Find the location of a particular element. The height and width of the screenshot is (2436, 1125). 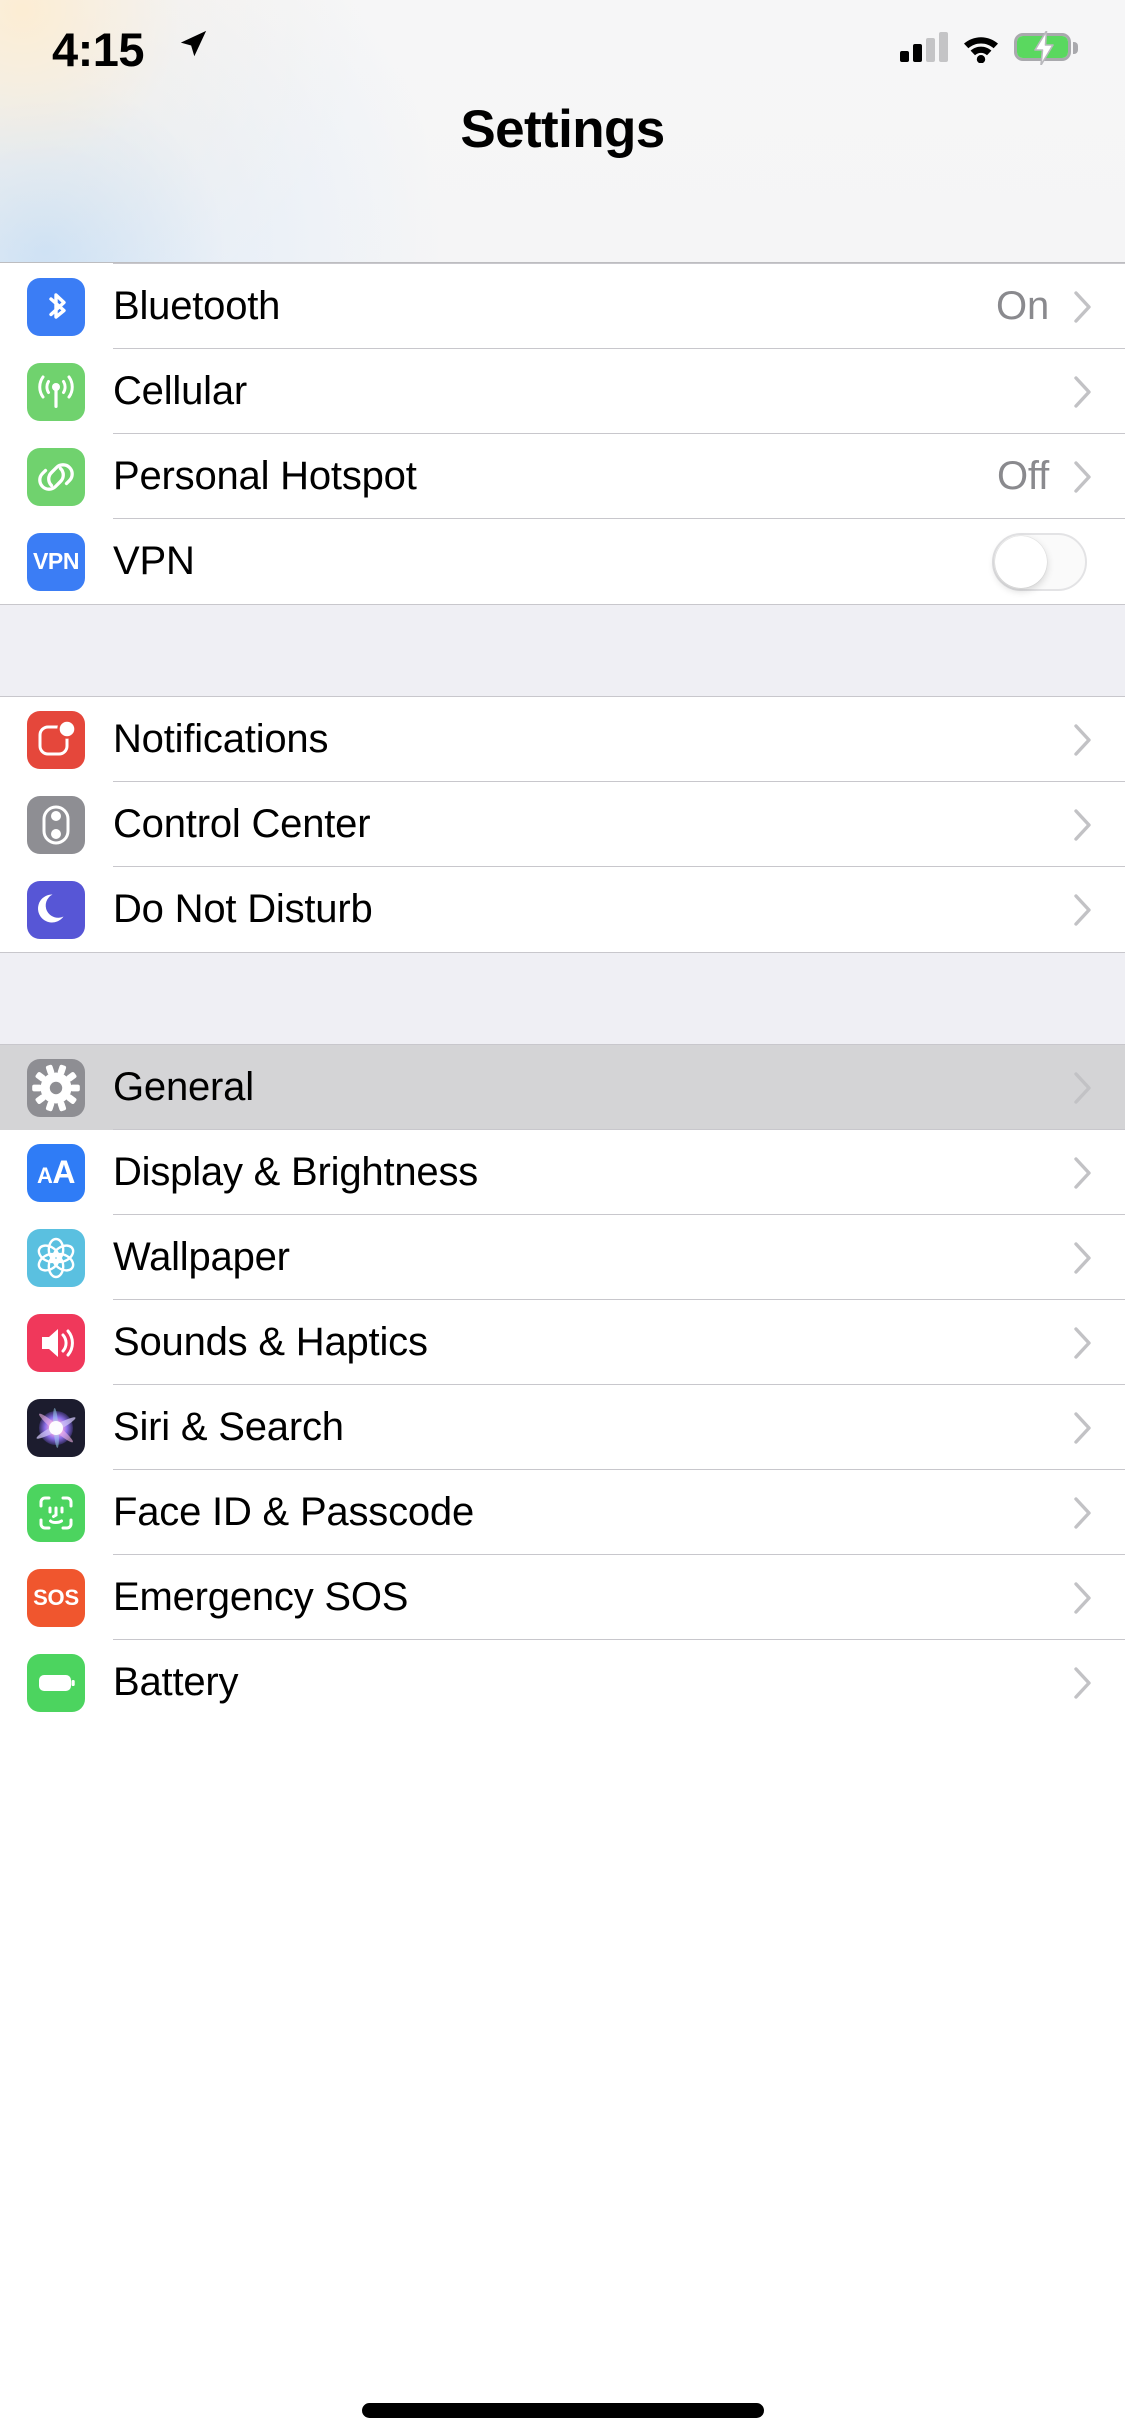

settings-row-label: Sounds & Haptics is located at coordinates (270, 1342).